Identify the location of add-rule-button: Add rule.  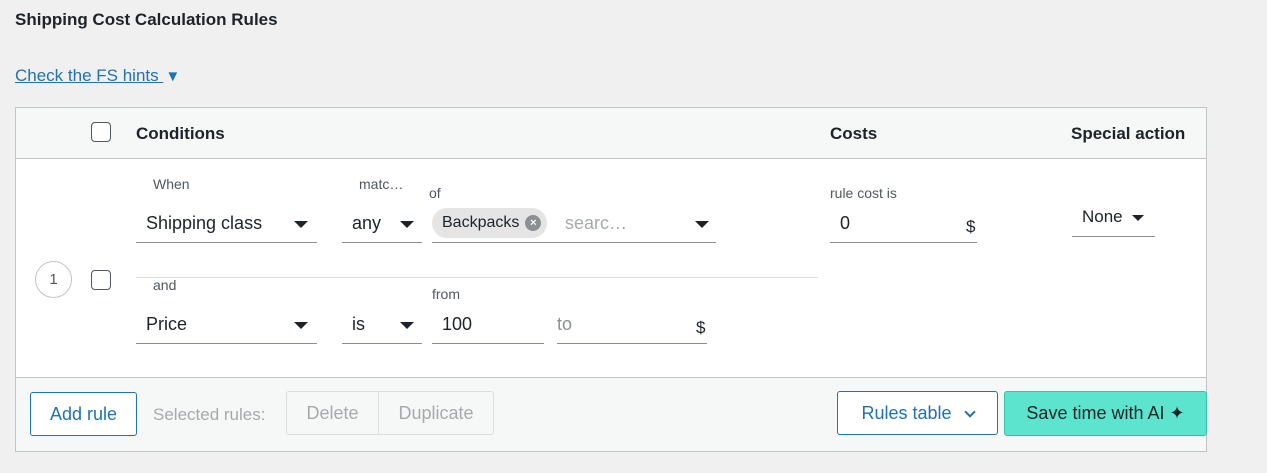
(83, 414).